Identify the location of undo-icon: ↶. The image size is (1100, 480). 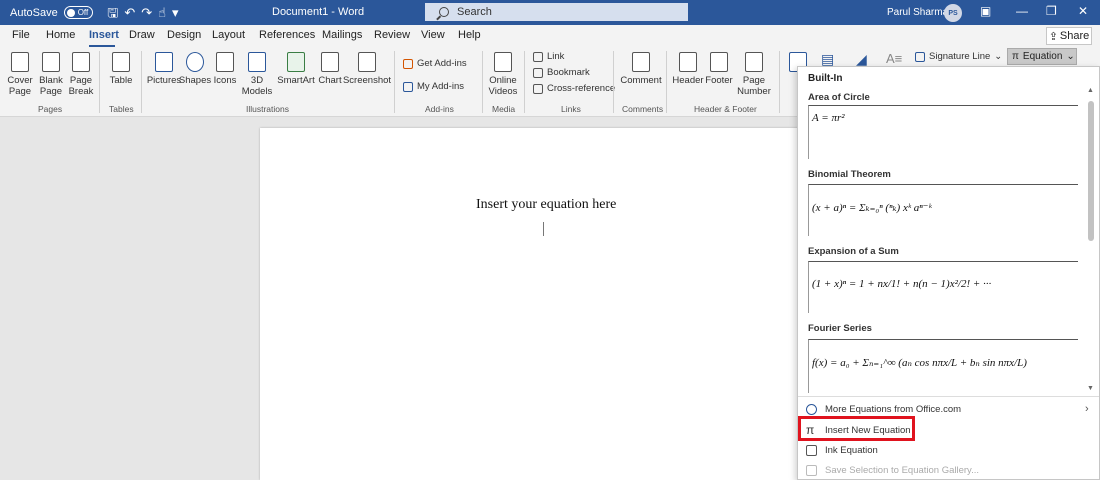
(129, 12).